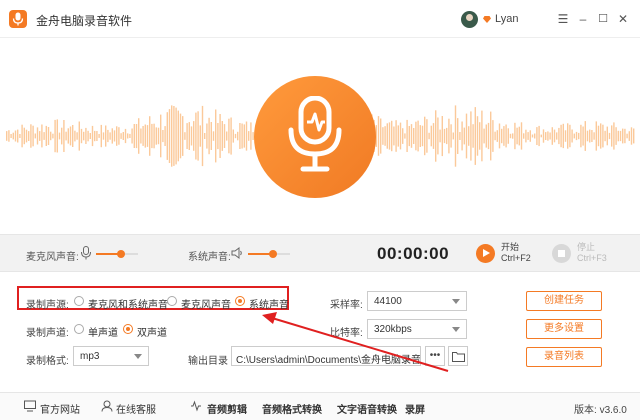  Describe the element at coordinates (623, 19) in the screenshot. I see `close-button: ✕` at that location.